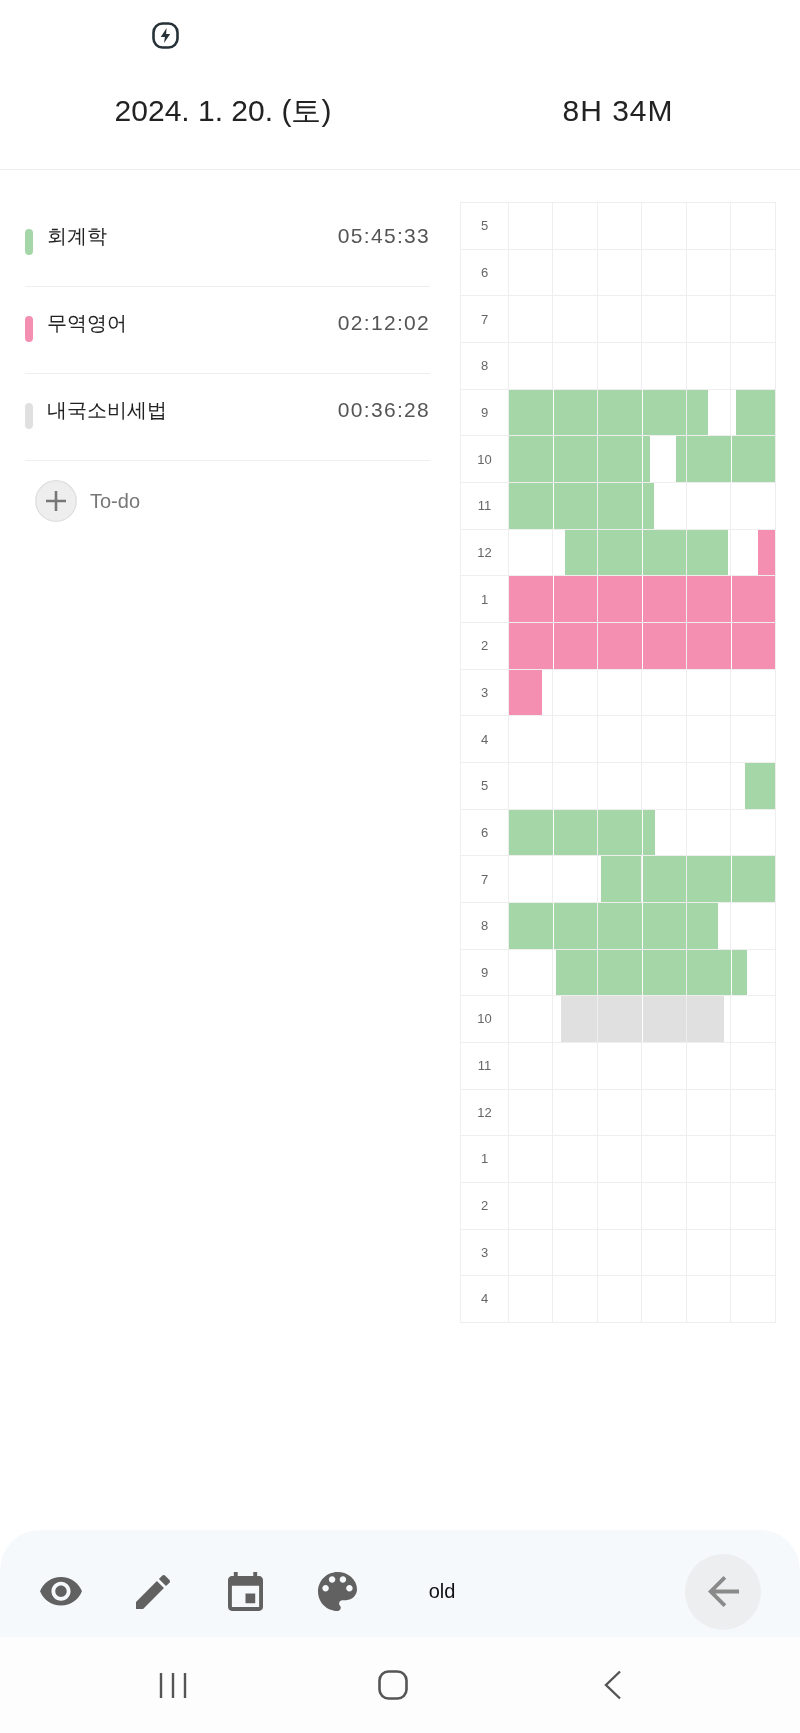  I want to click on subject-name: 내국소비세법, so click(107, 410).